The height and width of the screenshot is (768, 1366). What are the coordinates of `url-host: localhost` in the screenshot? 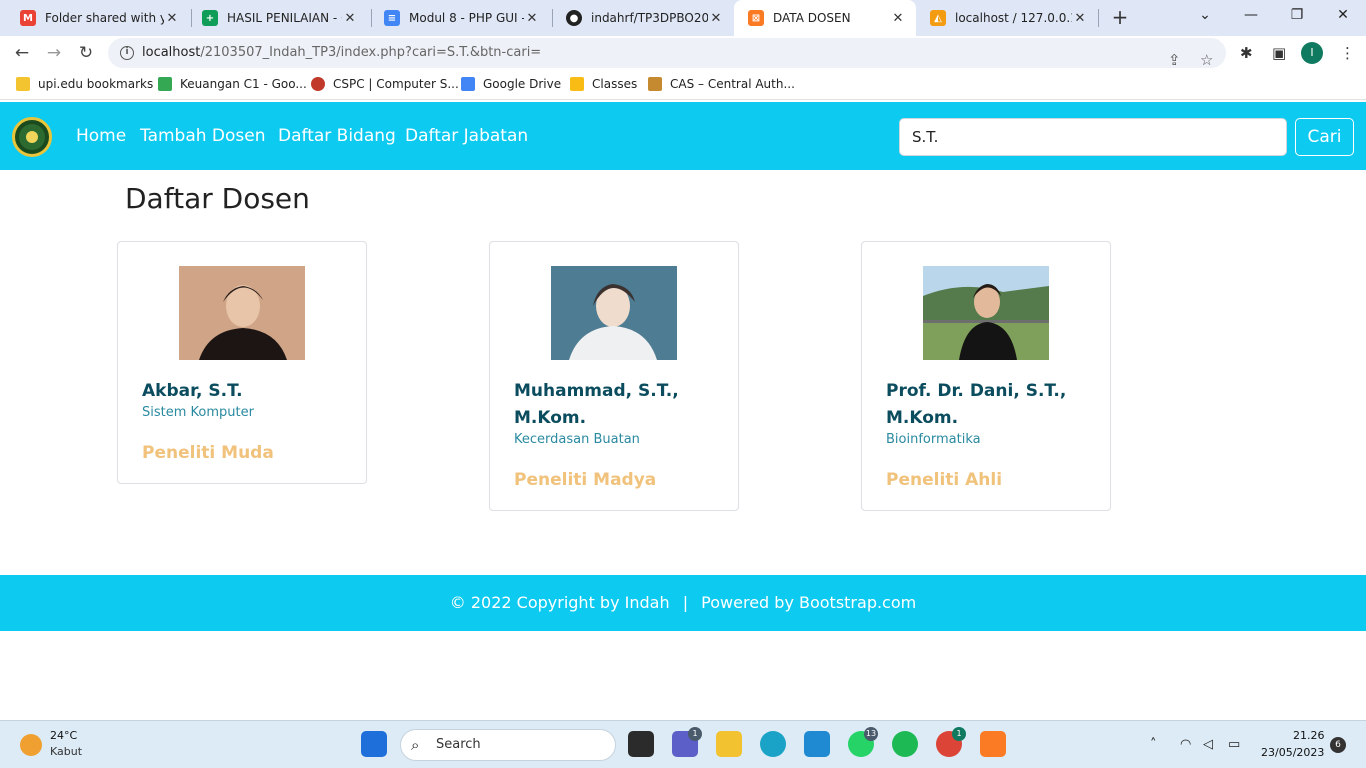 It's located at (171, 52).